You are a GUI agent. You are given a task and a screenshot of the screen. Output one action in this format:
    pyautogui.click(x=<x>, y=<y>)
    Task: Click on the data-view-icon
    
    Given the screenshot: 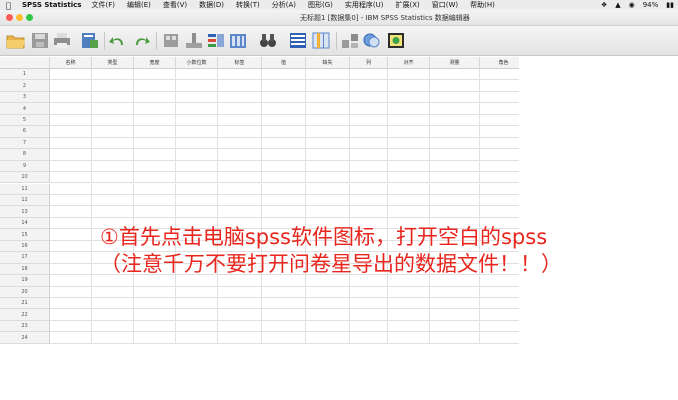 What is the action you would take?
    pyautogui.click(x=238, y=40)
    